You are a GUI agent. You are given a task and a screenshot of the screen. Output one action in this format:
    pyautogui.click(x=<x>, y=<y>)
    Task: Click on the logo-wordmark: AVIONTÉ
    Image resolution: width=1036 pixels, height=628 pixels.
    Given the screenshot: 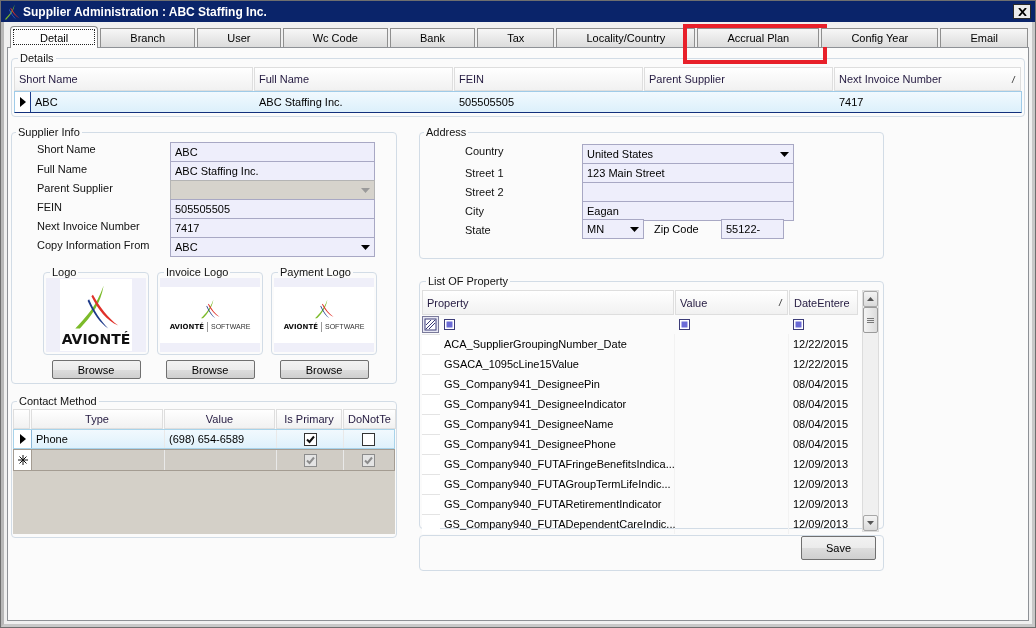 What is the action you would take?
    pyautogui.click(x=96, y=338)
    